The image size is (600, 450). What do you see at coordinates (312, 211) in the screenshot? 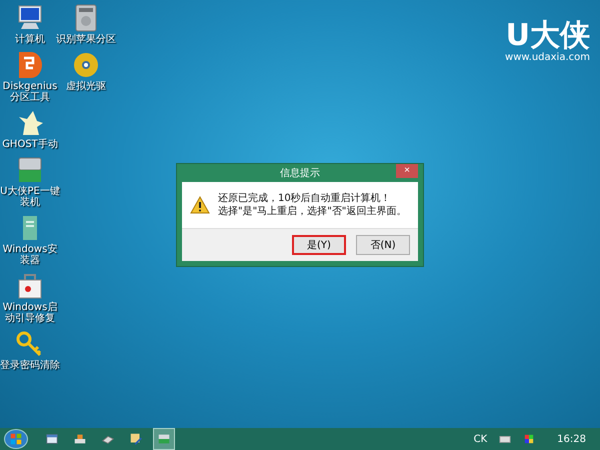
I see `message-text: 选择"是"马上重启，选择"否"返回主界面。` at bounding box center [312, 211].